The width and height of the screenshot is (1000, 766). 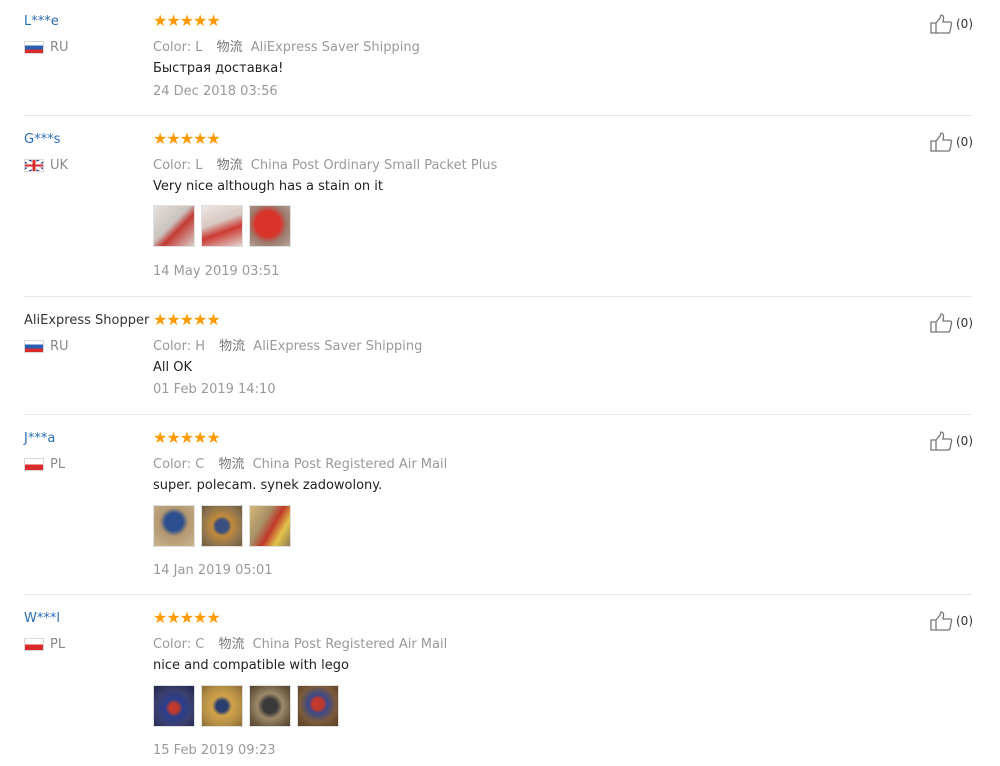 What do you see at coordinates (216, 271) in the screenshot?
I see `review-date: 14 May 2019 03:51` at bounding box center [216, 271].